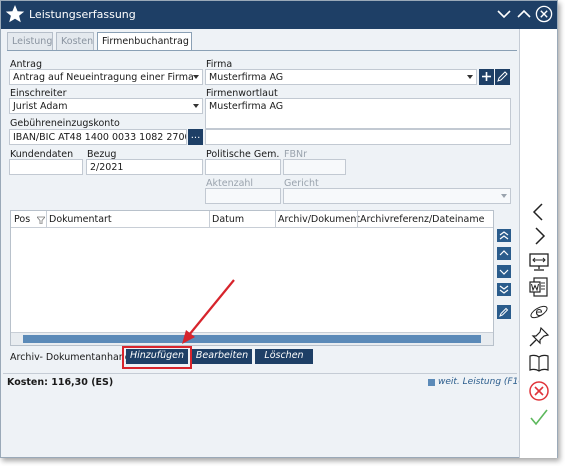 The image size is (565, 466). Describe the element at coordinates (539, 236) in the screenshot. I see `chevron-right-icon` at that location.